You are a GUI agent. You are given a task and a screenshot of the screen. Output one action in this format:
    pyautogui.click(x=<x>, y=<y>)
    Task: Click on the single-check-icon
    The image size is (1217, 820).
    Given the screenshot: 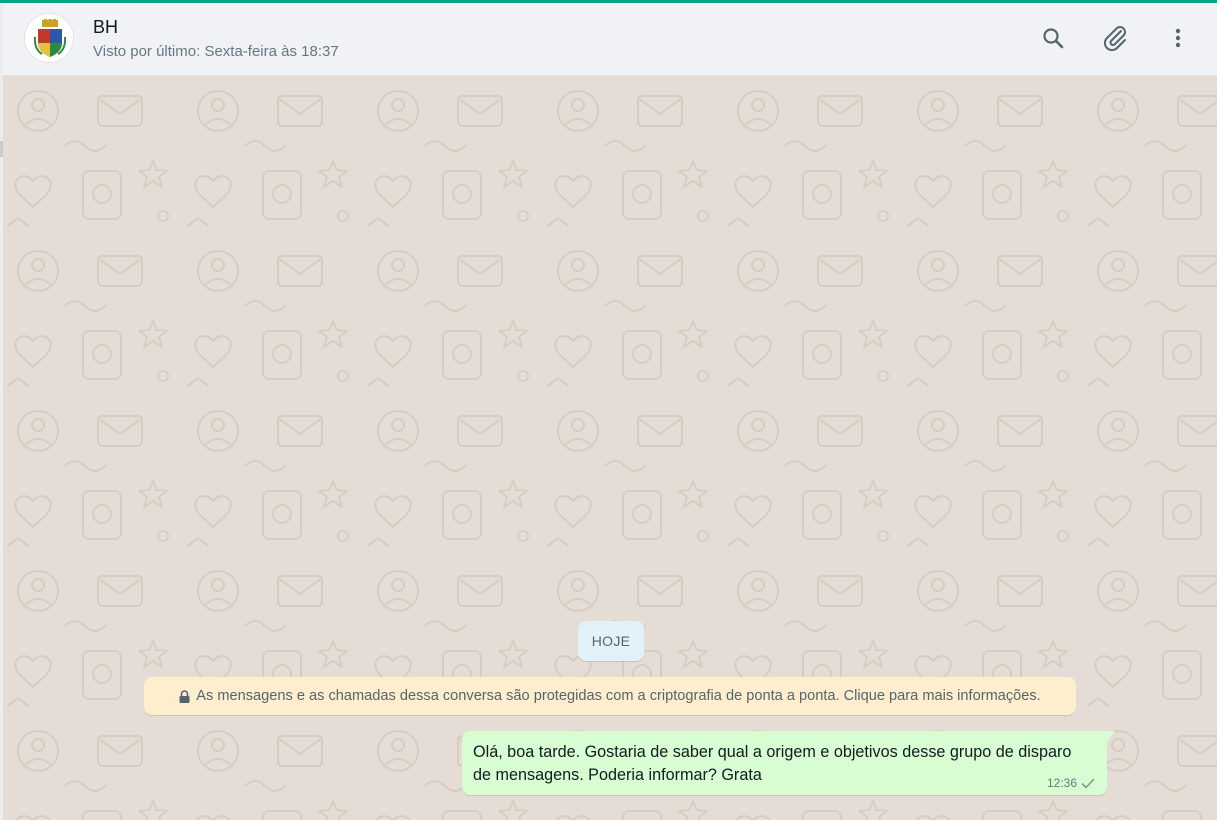 What is the action you would take?
    pyautogui.click(x=1088, y=783)
    